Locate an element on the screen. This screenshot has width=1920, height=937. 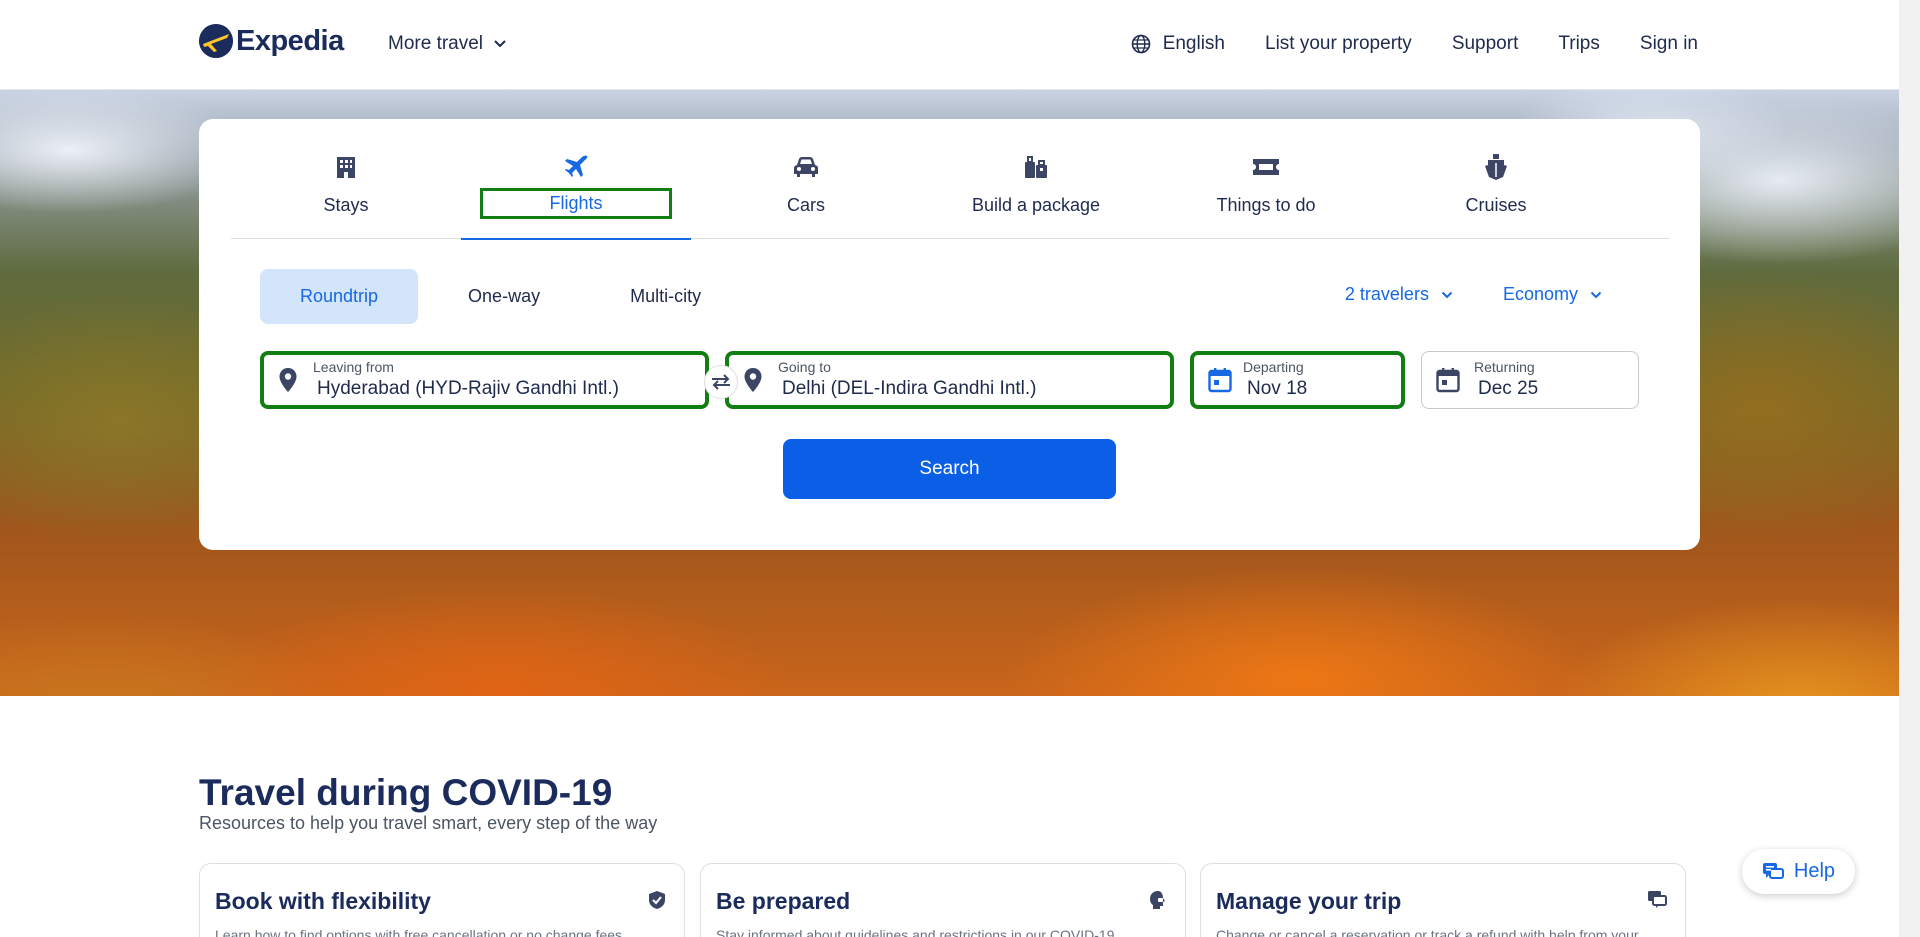
one-way-option: One-way is located at coordinates (504, 296).